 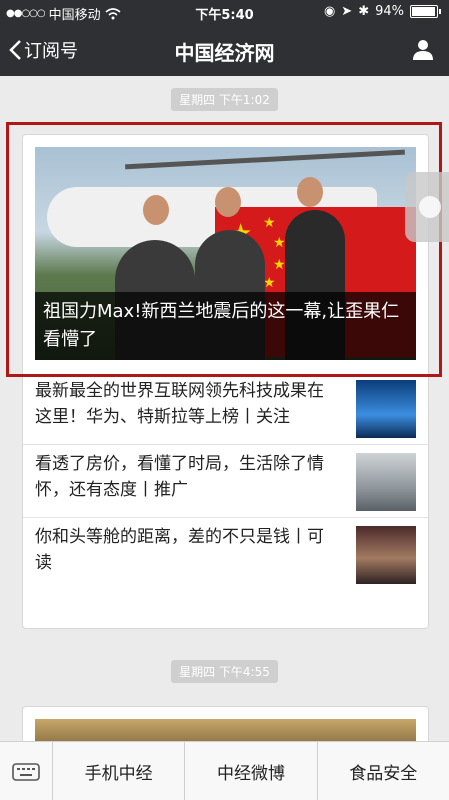 I want to click on nav-bar: 订阅号 中国经济网, so click(x=224, y=50).